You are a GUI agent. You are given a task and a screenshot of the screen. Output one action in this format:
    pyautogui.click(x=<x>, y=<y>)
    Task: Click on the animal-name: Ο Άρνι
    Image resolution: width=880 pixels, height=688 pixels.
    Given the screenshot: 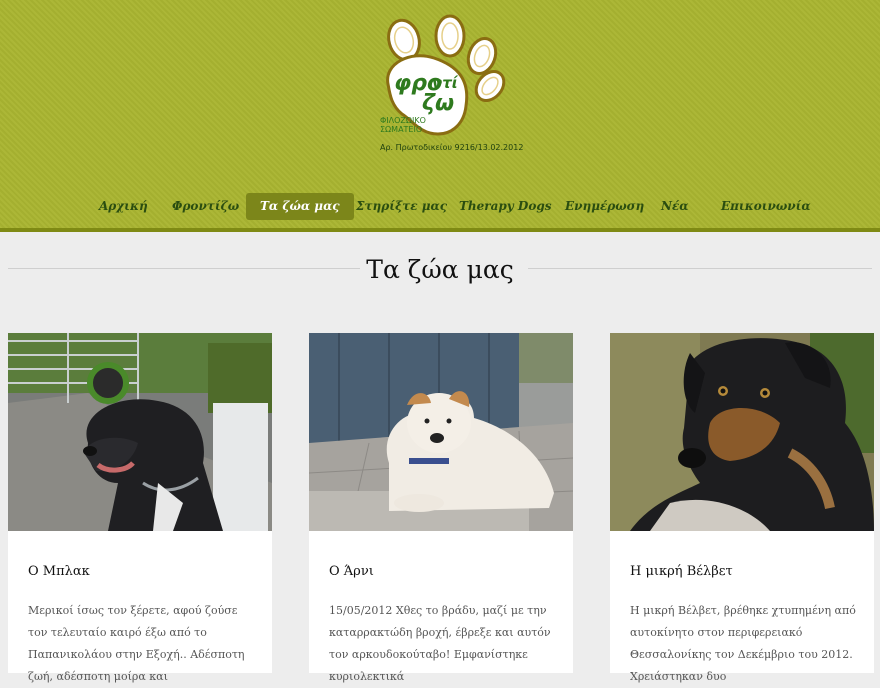 What is the action you would take?
    pyautogui.click(x=351, y=571)
    